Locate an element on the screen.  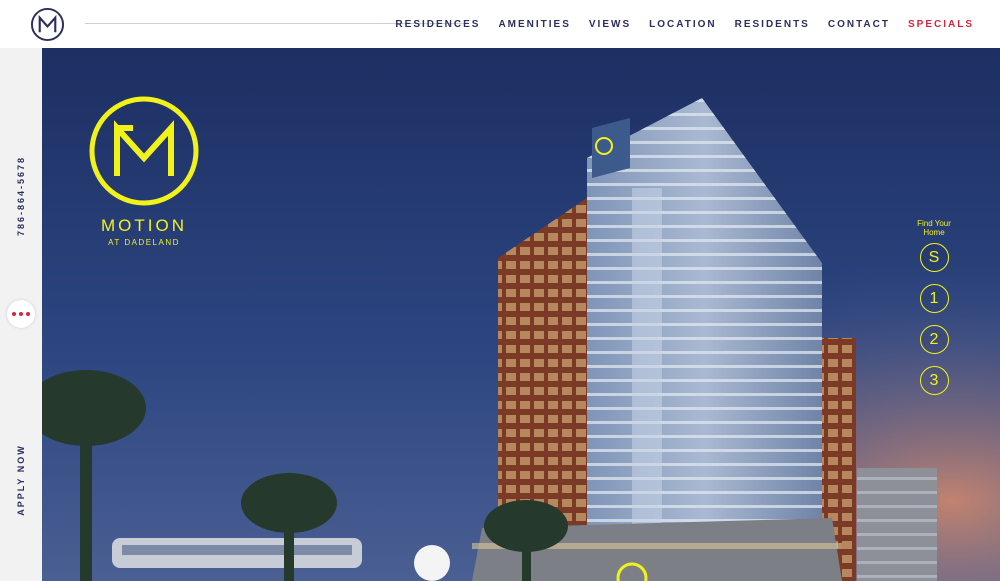
apply-now-link: APPLY NOW is located at coordinates (21, 480).